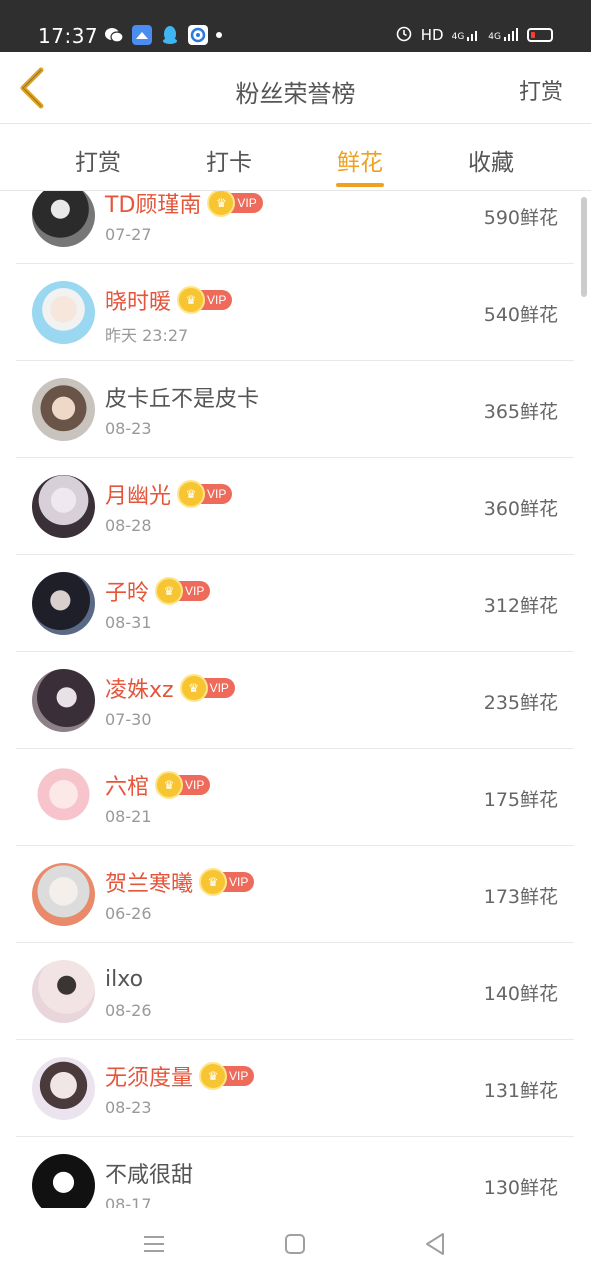  I want to click on flower-count: 312鲜花, so click(520, 606).